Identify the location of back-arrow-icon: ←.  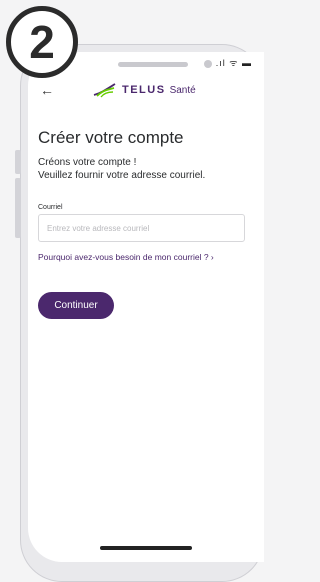
(47, 90).